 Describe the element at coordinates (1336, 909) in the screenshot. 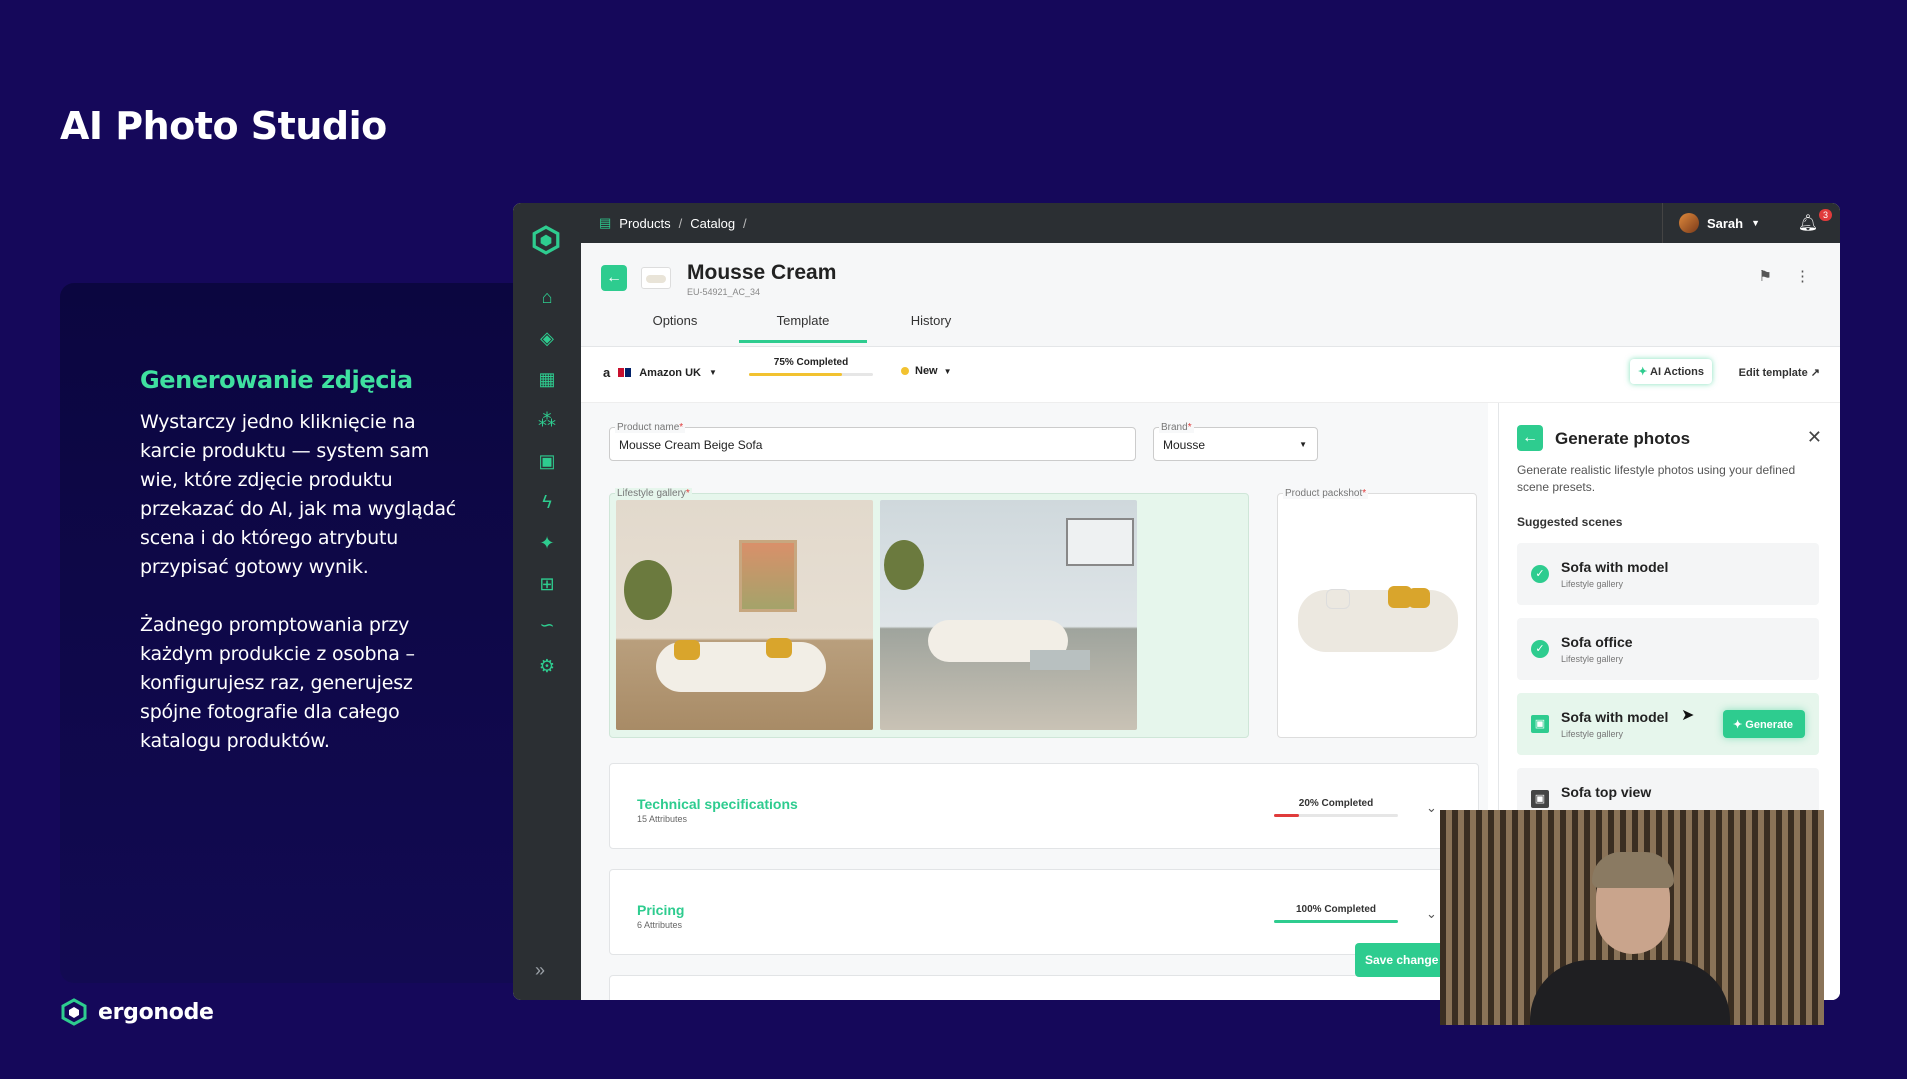

I see `section-progress-label: 100% Completed` at that location.